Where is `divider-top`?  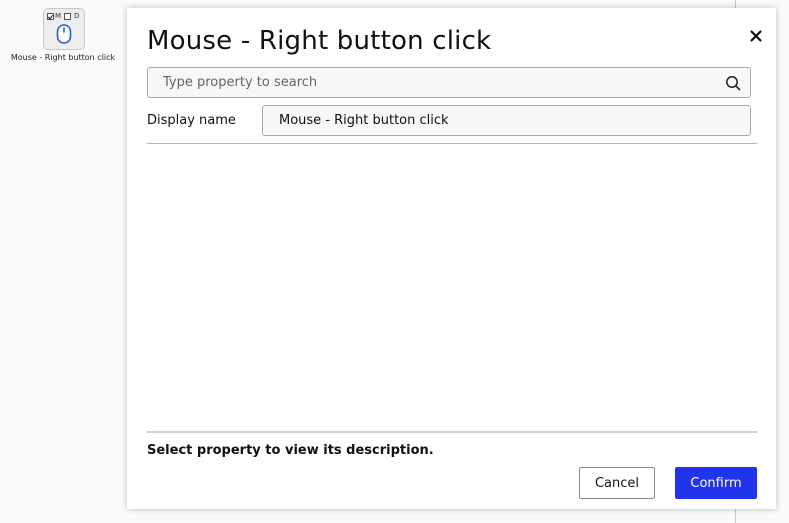 divider-top is located at coordinates (452, 143).